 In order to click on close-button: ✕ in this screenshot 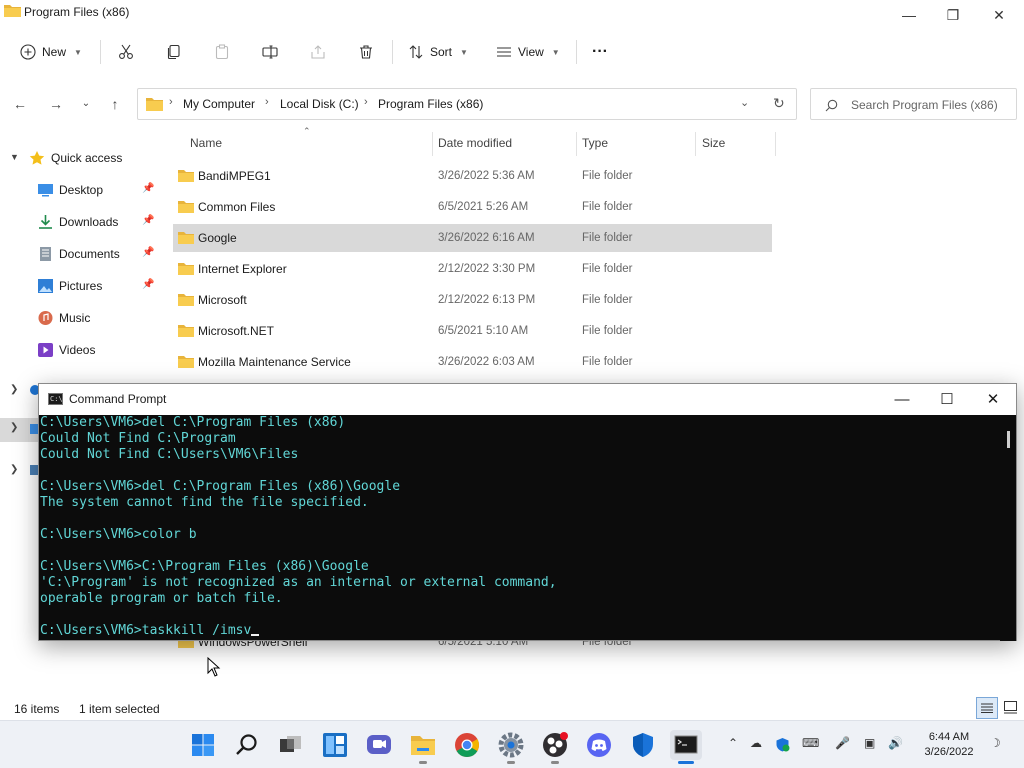, I will do `click(999, 15)`.